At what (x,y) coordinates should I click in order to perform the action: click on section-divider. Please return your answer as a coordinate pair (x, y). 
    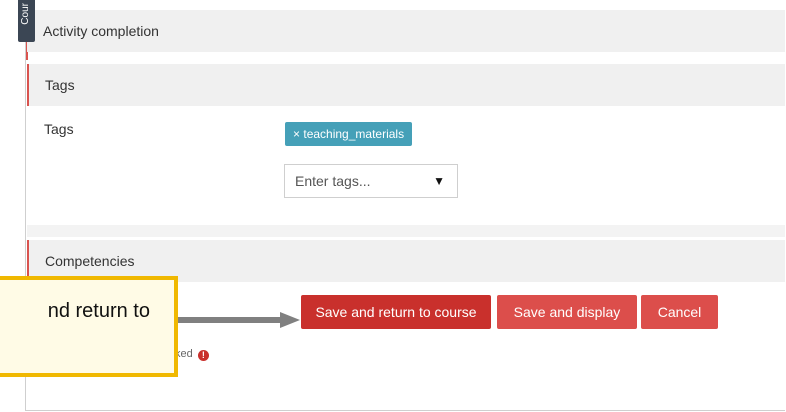
    Looking at the image, I should click on (406, 231).